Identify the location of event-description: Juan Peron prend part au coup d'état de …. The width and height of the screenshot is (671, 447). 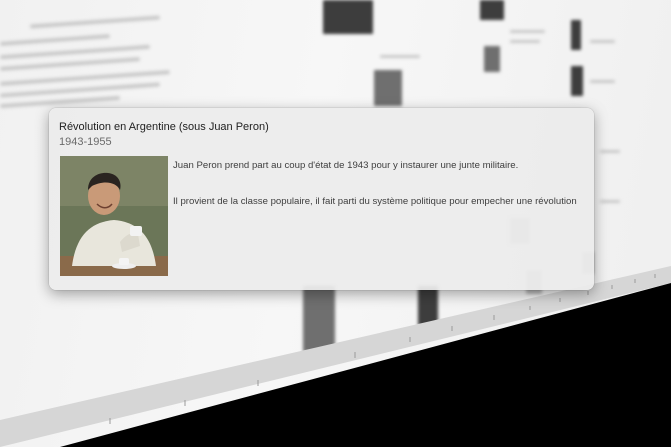
(378, 195).